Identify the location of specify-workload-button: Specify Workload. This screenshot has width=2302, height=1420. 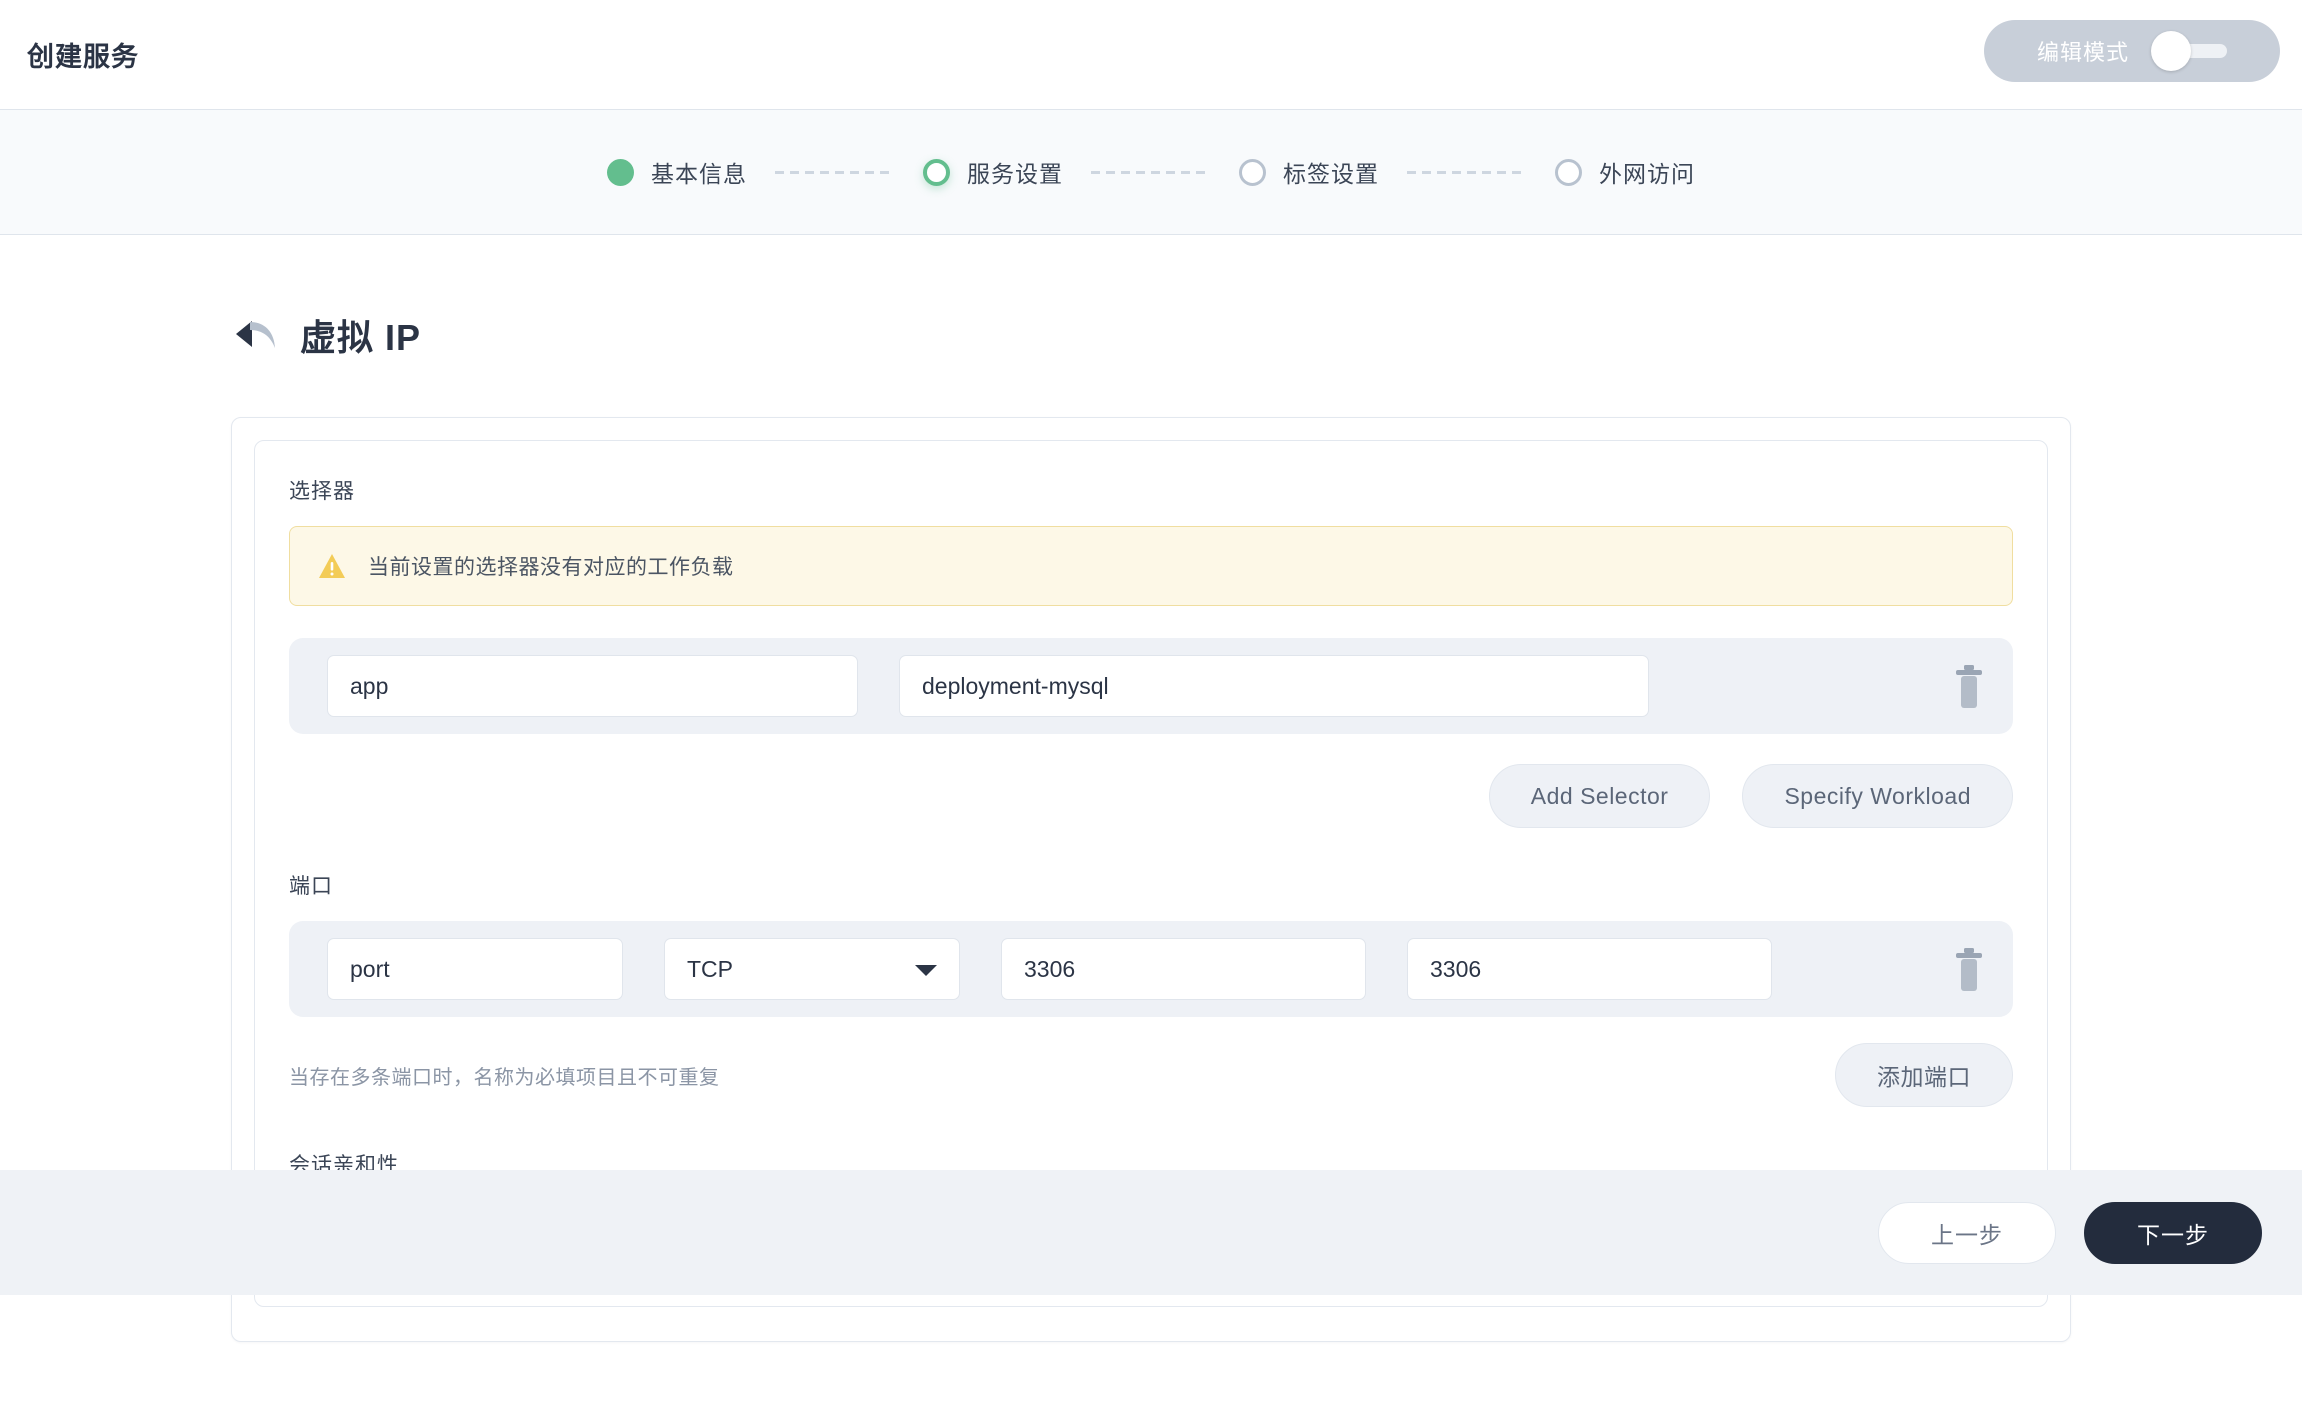
(1877, 796).